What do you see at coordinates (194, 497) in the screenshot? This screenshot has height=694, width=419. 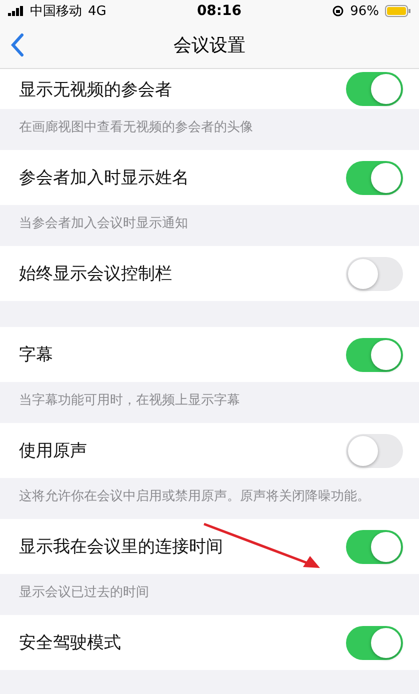 I see `setting-description: 这将允许你在会议中启用或禁用原声。原声将关闭降噪功能。` at bounding box center [194, 497].